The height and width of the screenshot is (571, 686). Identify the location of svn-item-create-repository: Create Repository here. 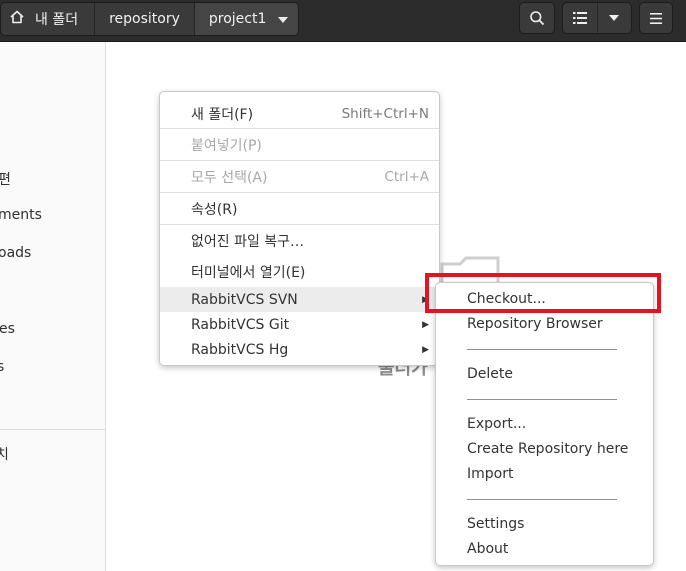
(544, 449).